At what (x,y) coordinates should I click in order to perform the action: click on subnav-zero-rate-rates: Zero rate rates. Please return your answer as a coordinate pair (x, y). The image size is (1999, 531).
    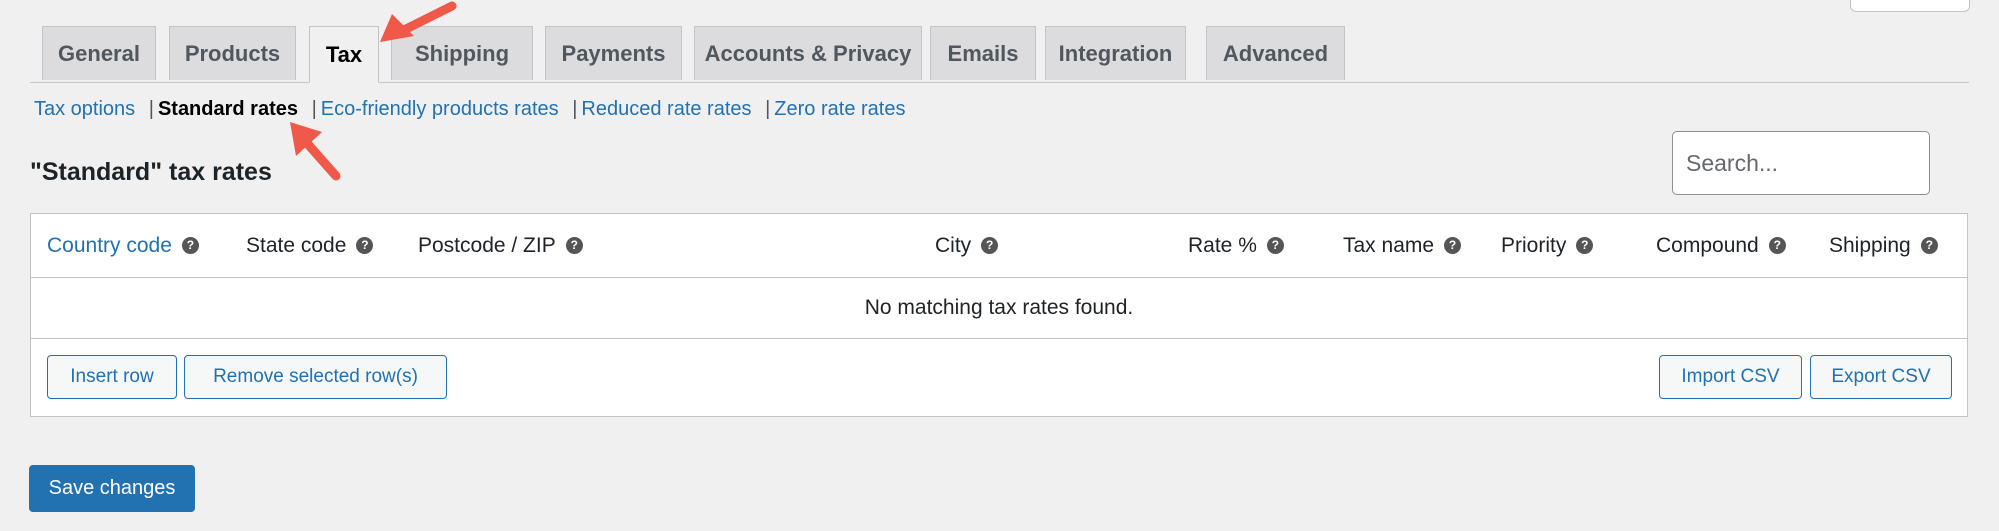
    Looking at the image, I should click on (839, 109).